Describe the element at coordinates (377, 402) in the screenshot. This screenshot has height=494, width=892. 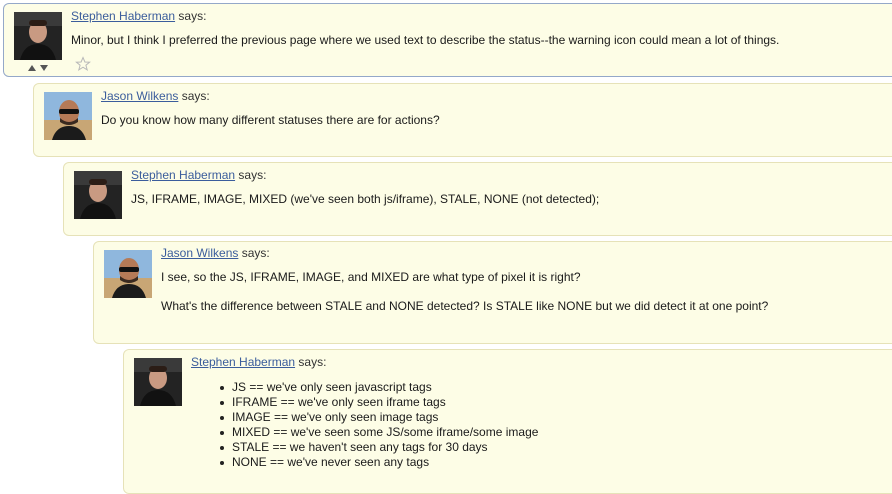
I see `list-item: IFRAME == we've only seen iframe tags` at that location.